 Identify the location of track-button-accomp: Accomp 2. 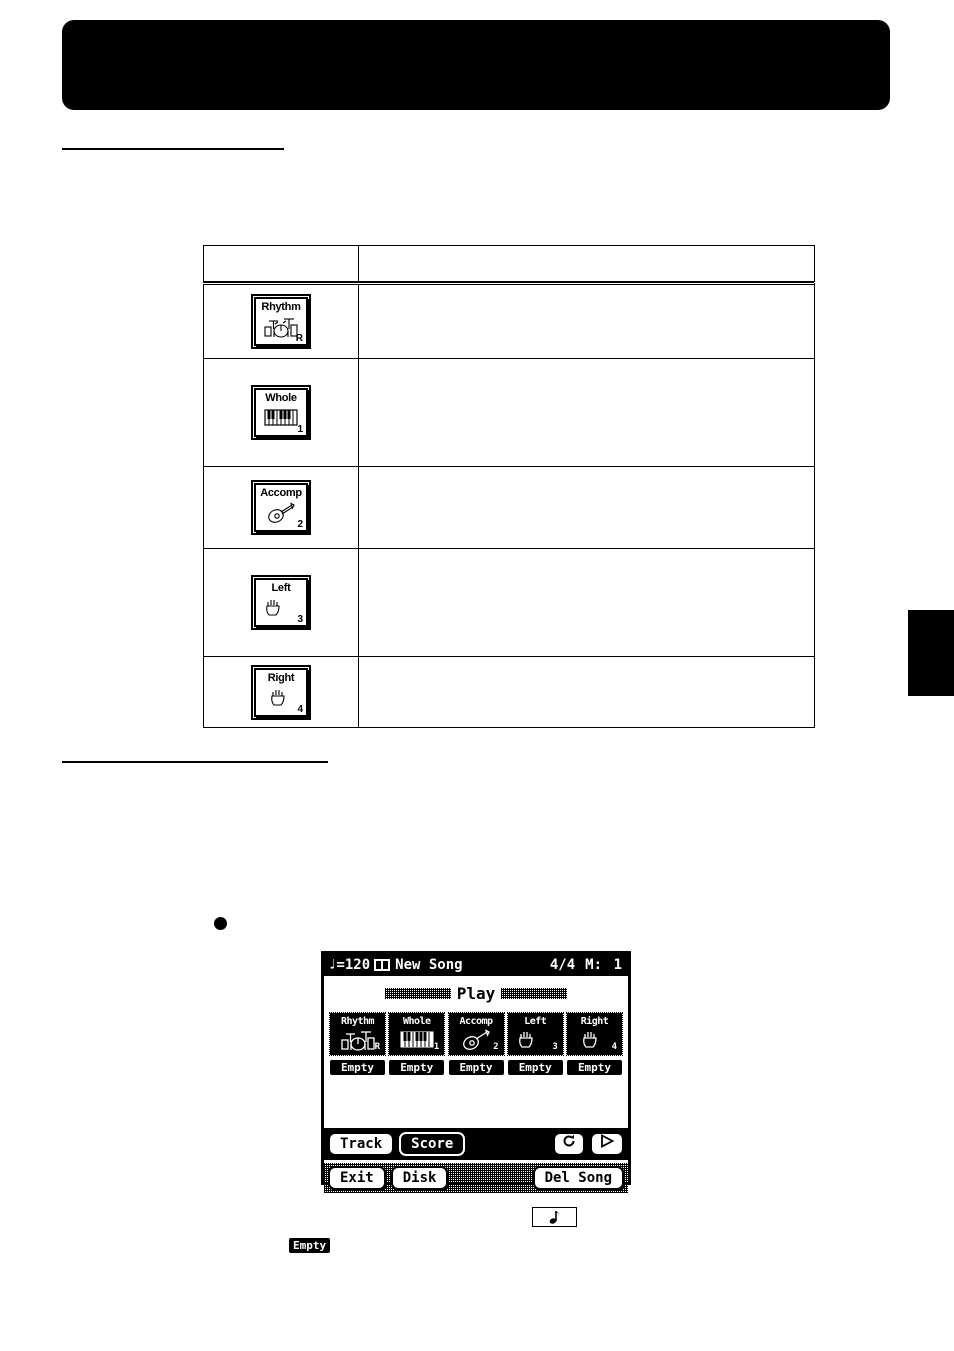
(281, 507).